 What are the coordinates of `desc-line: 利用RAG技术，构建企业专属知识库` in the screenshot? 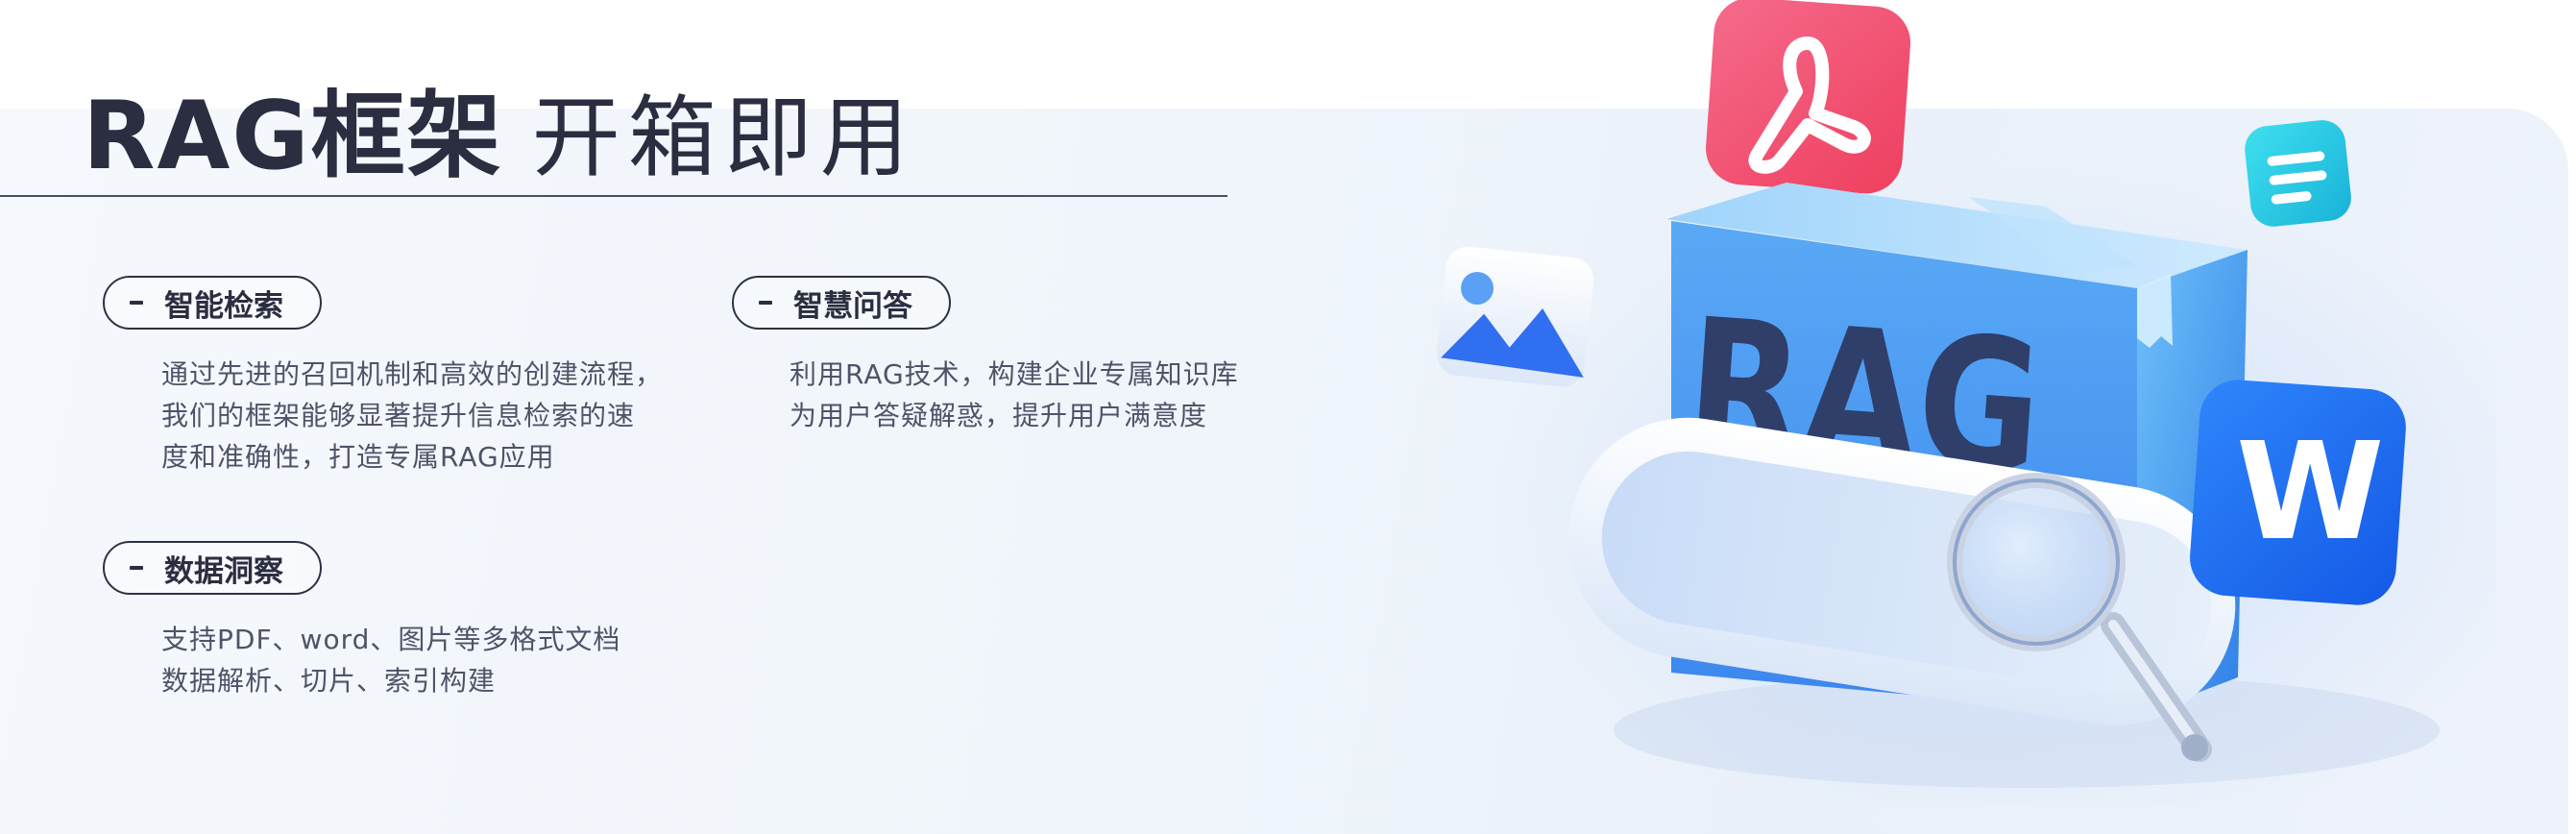 It's located at (1015, 374).